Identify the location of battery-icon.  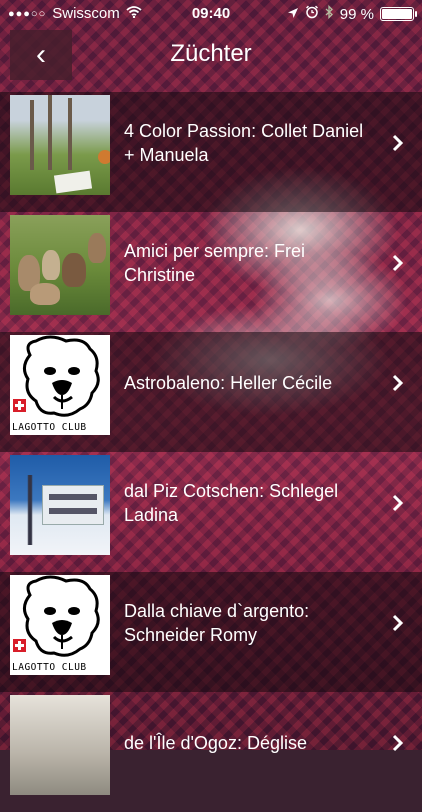
(398, 14).